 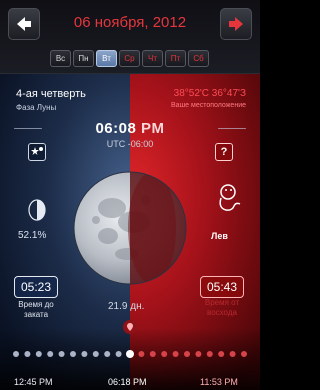 What do you see at coordinates (36, 107) in the screenshot?
I see `phase-caption: Фаза Луны` at bounding box center [36, 107].